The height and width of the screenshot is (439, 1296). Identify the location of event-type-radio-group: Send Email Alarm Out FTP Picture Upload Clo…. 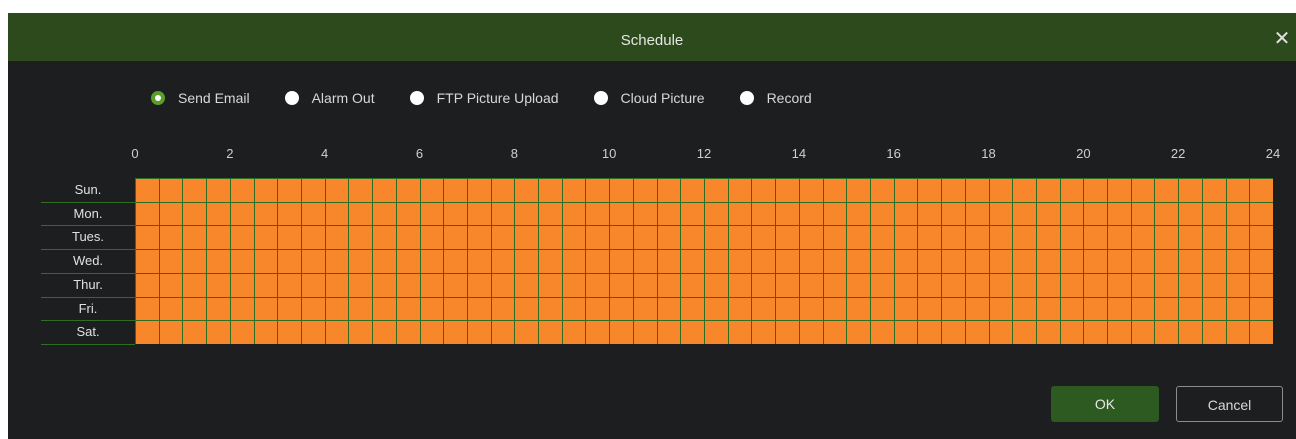
(499, 98).